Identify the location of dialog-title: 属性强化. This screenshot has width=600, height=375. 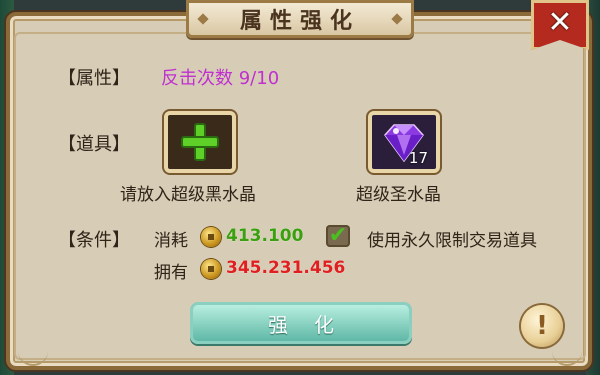
(299, 21).